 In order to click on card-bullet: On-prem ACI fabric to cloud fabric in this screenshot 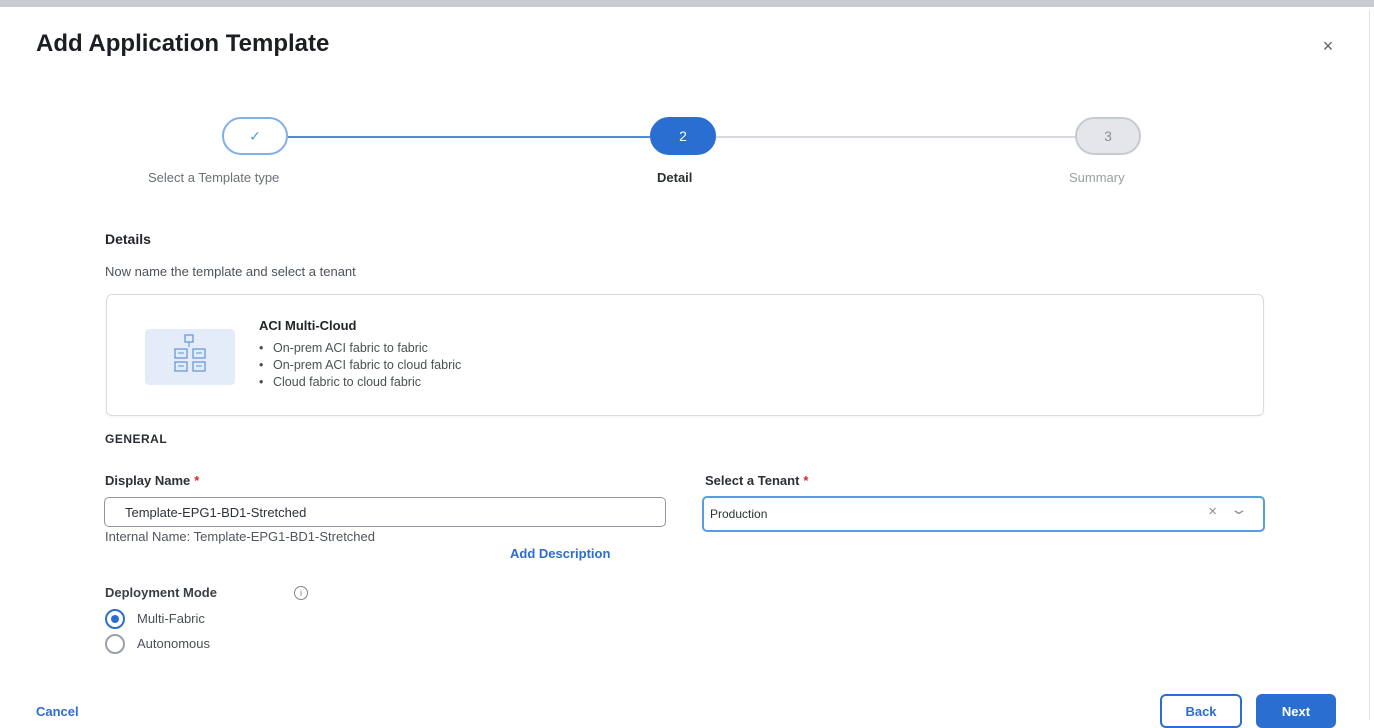, I will do `click(360, 365)`.